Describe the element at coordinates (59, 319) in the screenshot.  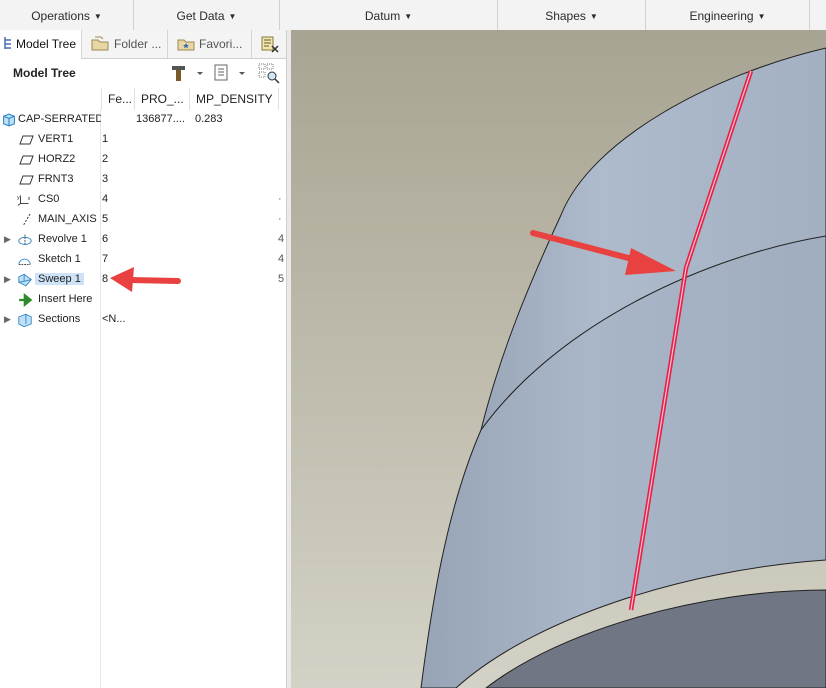
I see `tree-item-label: Sections` at that location.